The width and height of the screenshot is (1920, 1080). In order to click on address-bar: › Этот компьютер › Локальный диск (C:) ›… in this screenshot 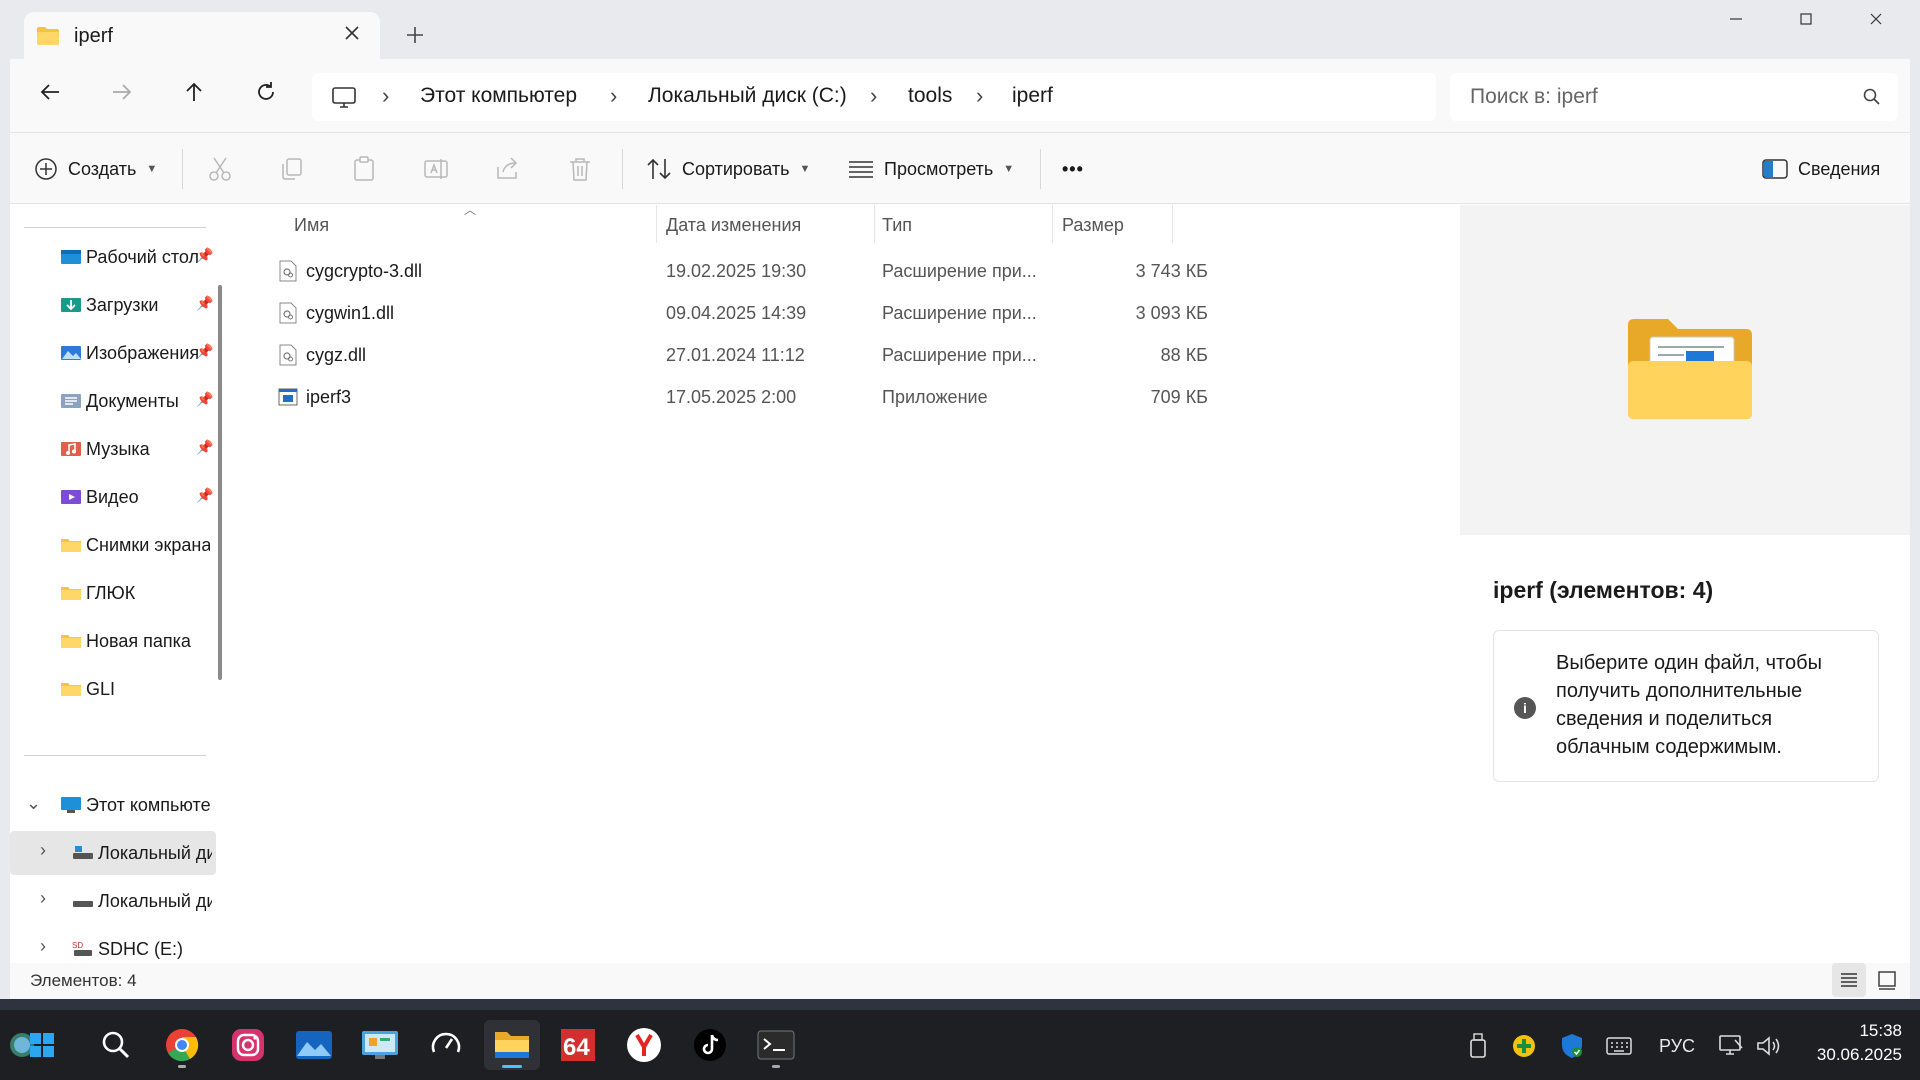, I will do `click(874, 97)`.